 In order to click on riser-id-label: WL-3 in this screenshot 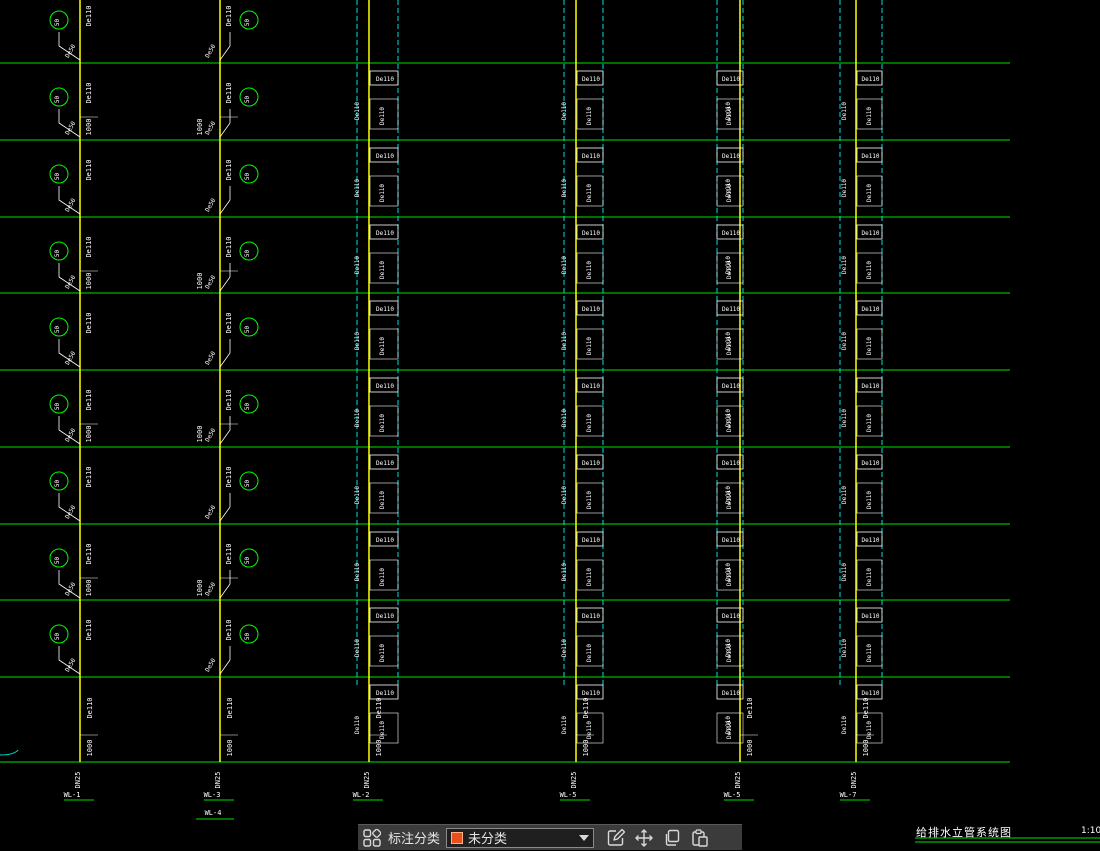, I will do `click(212, 795)`.